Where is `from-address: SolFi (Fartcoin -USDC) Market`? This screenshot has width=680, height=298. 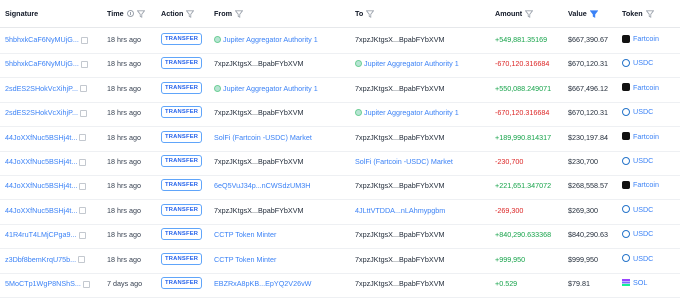 from-address: SolFi (Fartcoin -USDC) Market is located at coordinates (263, 137).